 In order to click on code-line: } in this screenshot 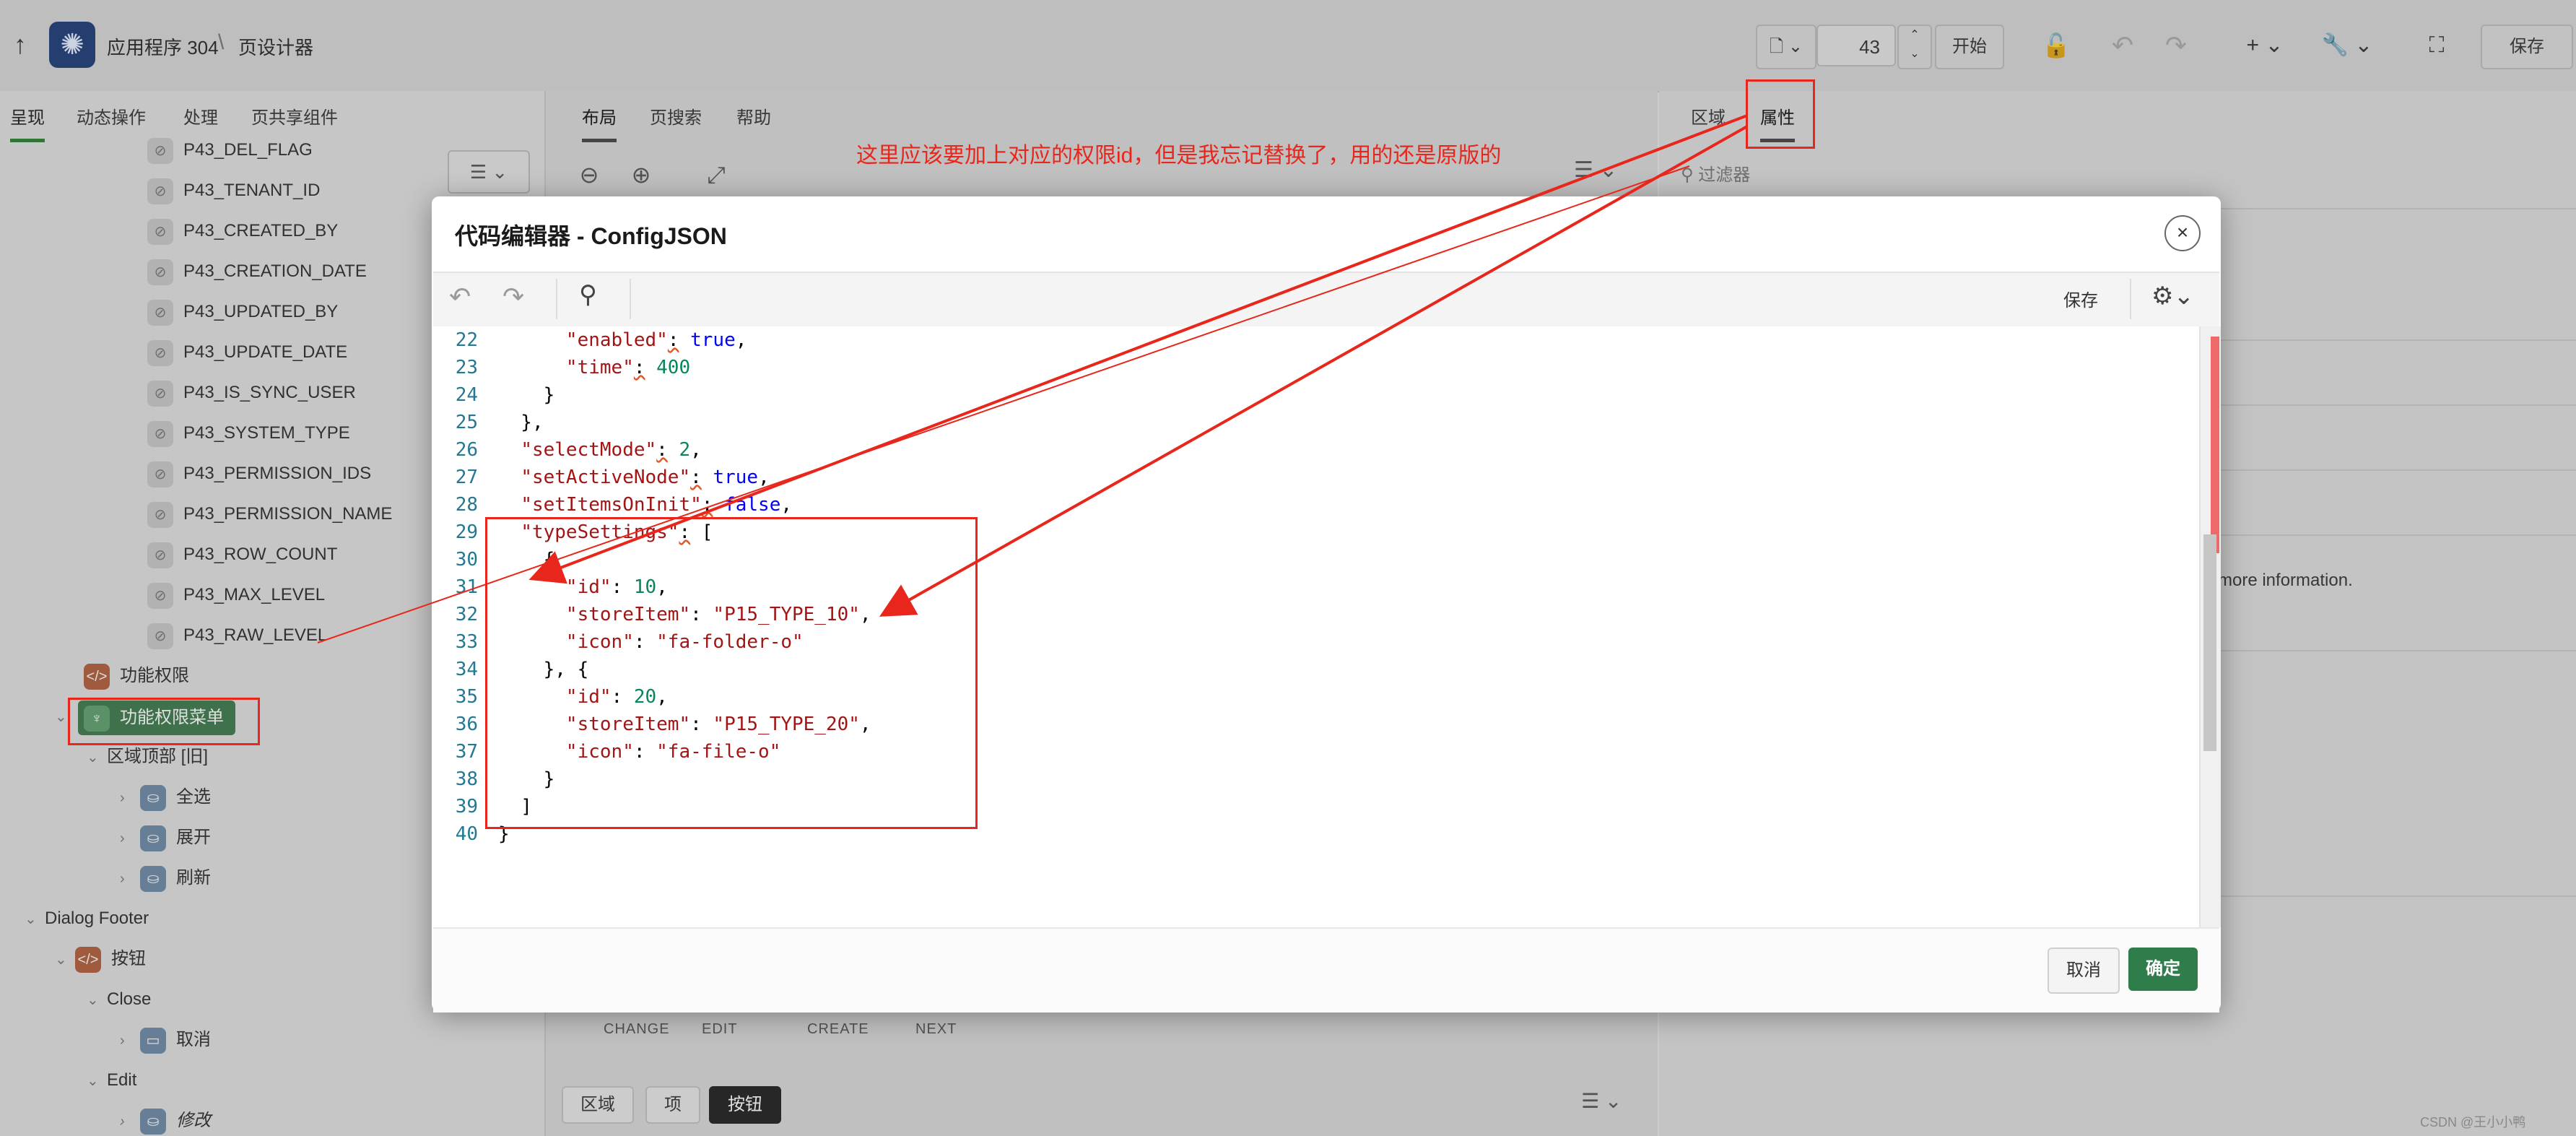, I will do `click(526, 395)`.